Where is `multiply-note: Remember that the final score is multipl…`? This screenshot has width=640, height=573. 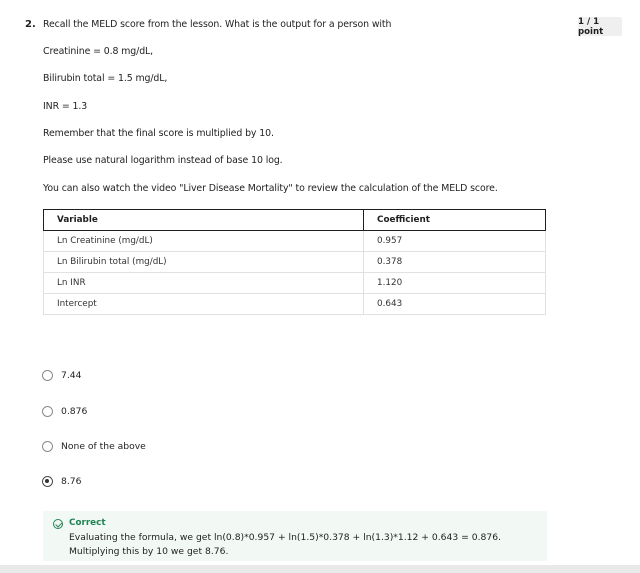 multiply-note: Remember that the final score is multipl… is located at coordinates (158, 133).